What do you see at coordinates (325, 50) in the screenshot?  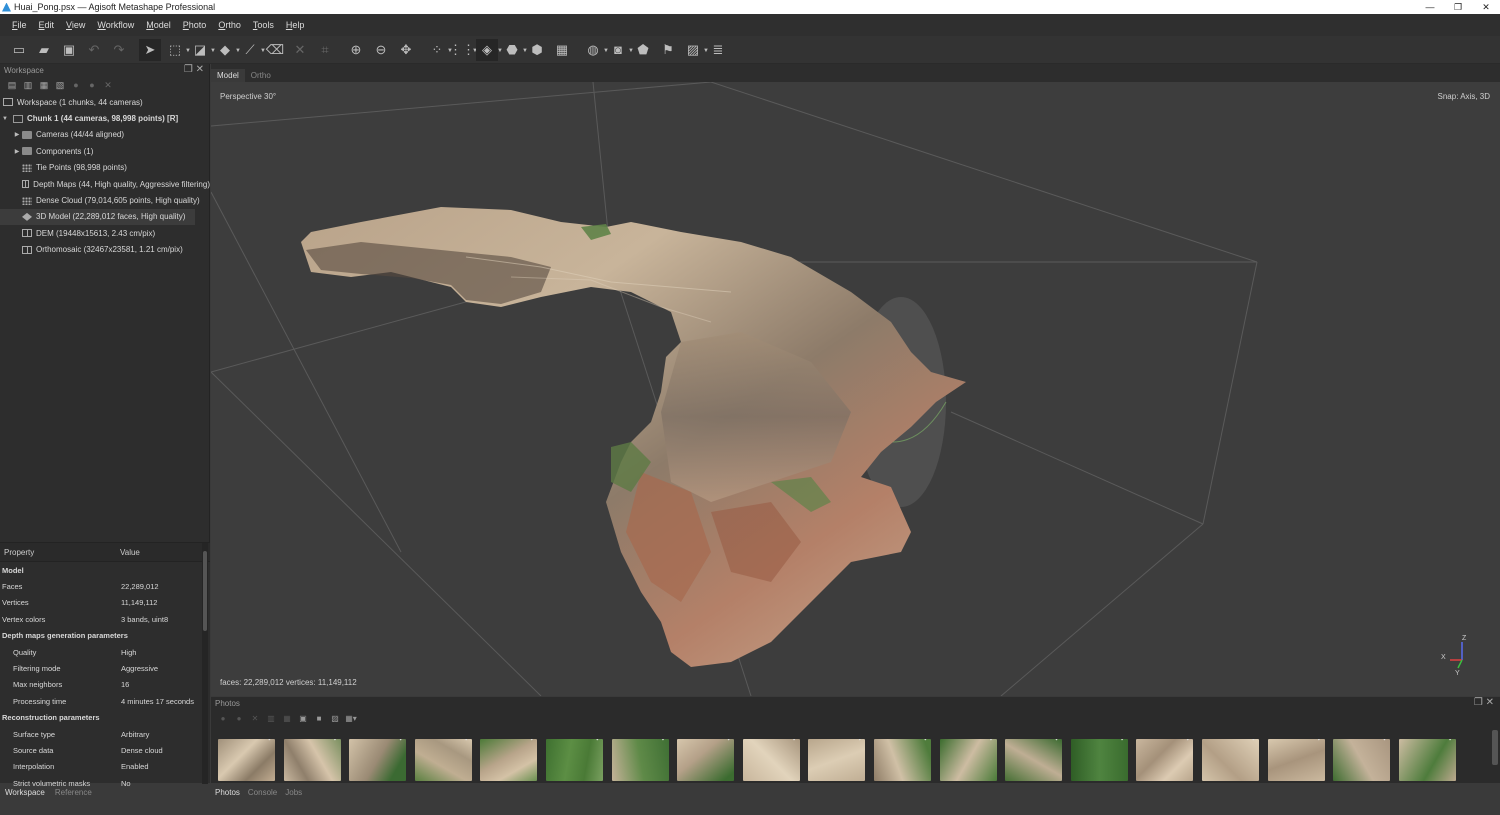 I see `crop-icon: ⌗` at bounding box center [325, 50].